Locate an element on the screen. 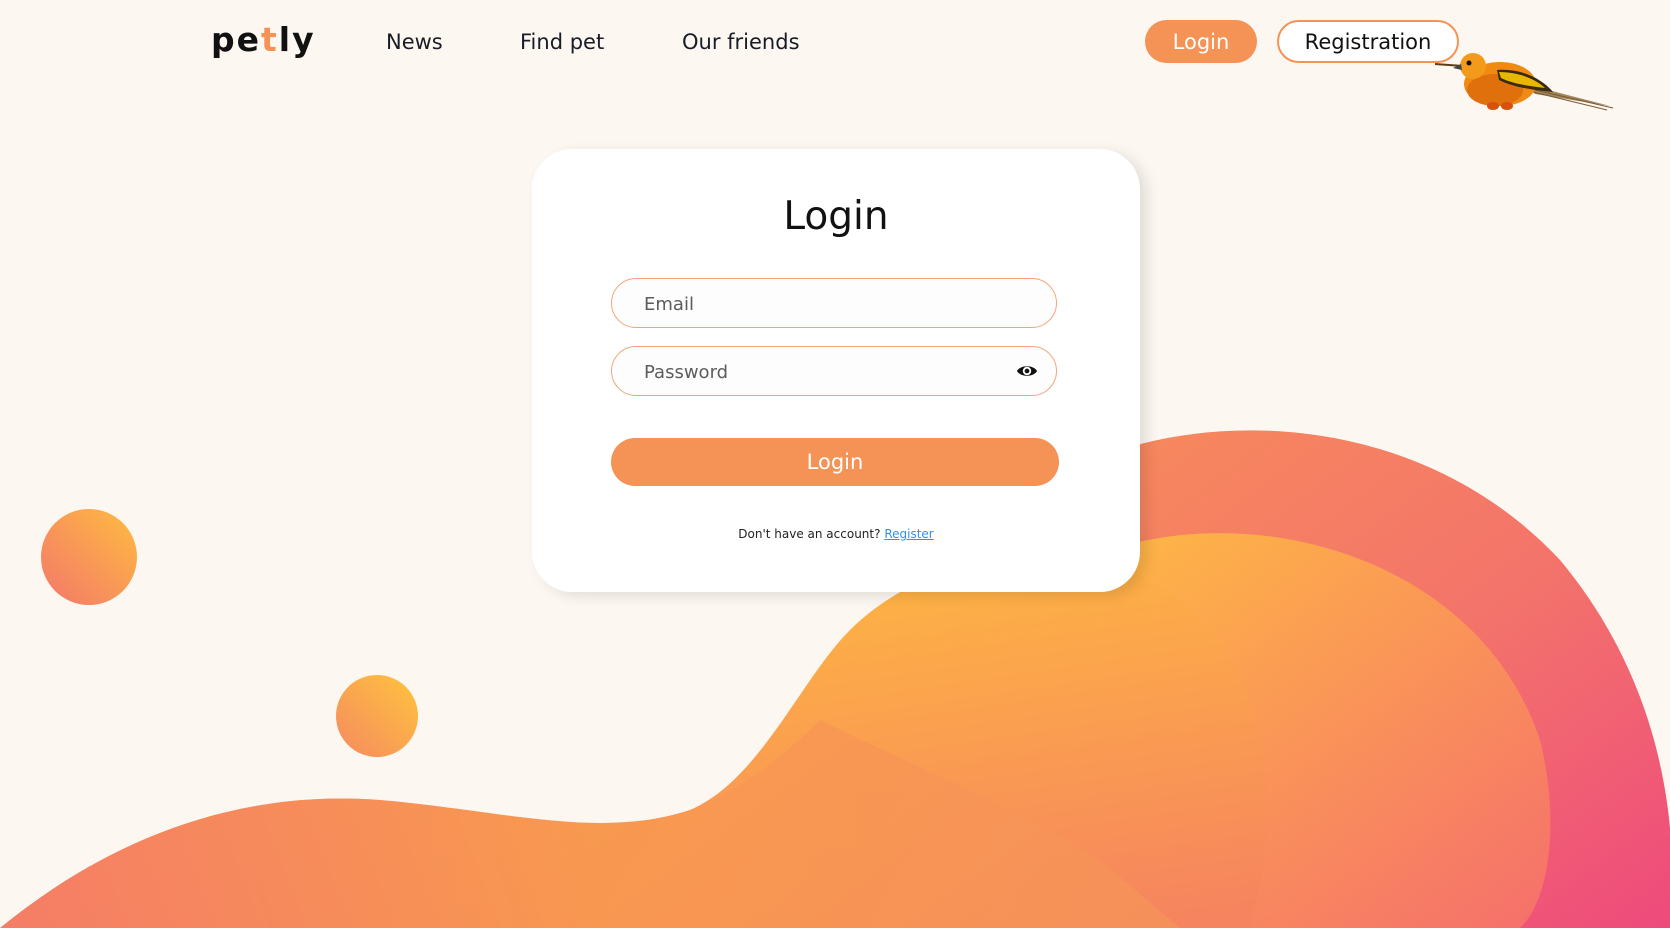 Image resolution: width=1670 pixels, height=928 pixels. logo-prefix: pe is located at coordinates (236, 39).